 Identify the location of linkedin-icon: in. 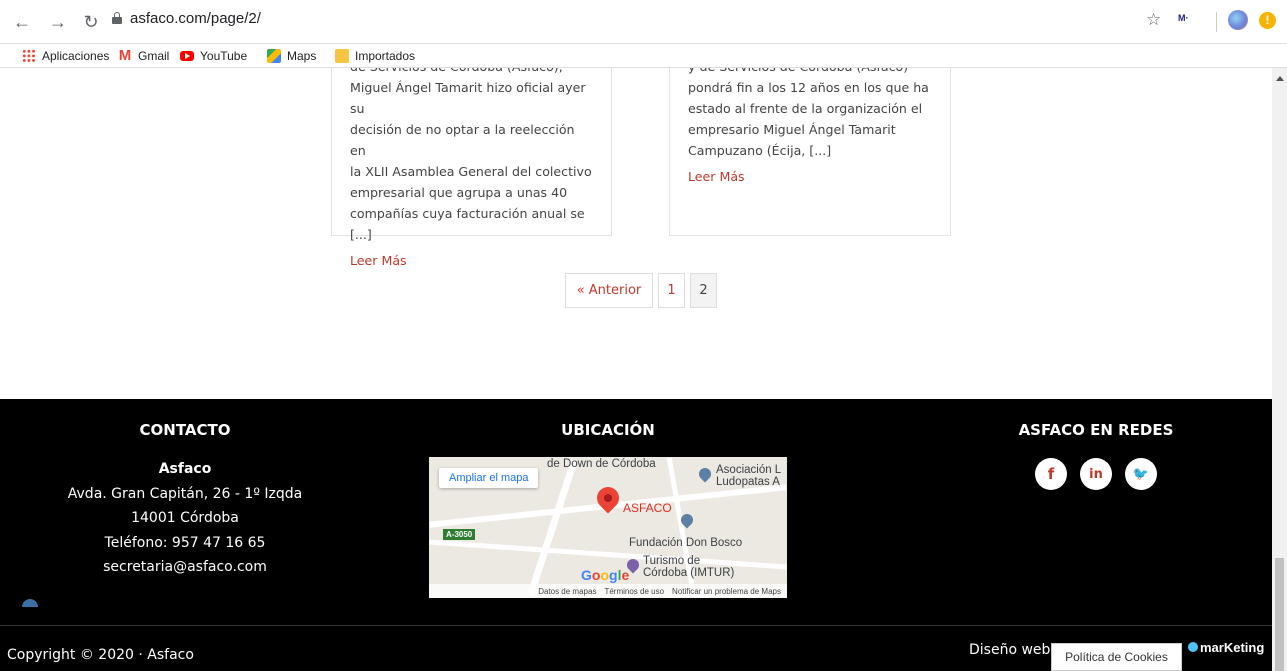
(1096, 474).